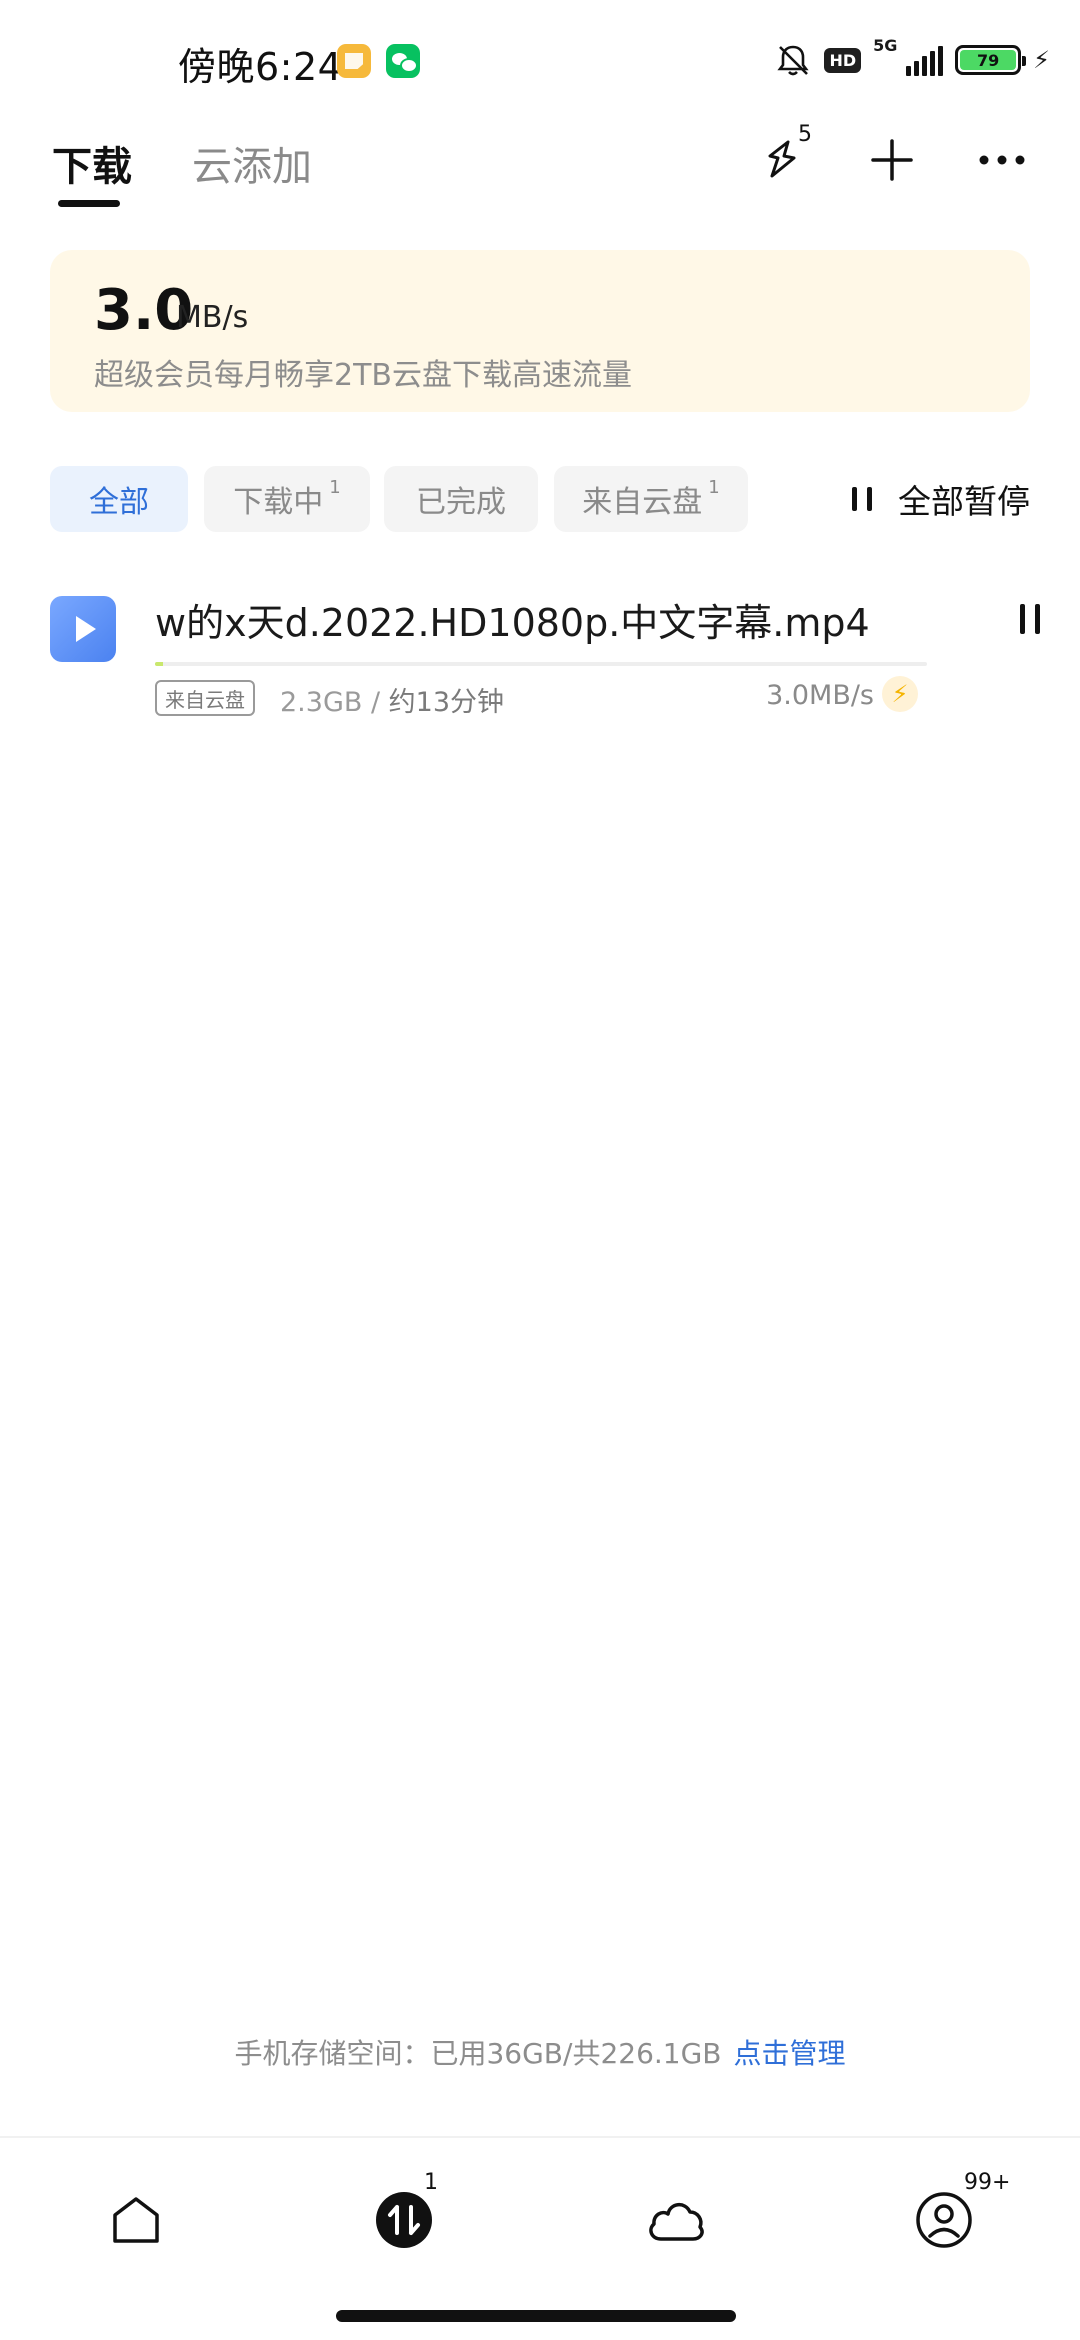 Image resolution: width=1080 pixels, height=2340 pixels. I want to click on tab-cloud-add: 云添加, so click(252, 163).